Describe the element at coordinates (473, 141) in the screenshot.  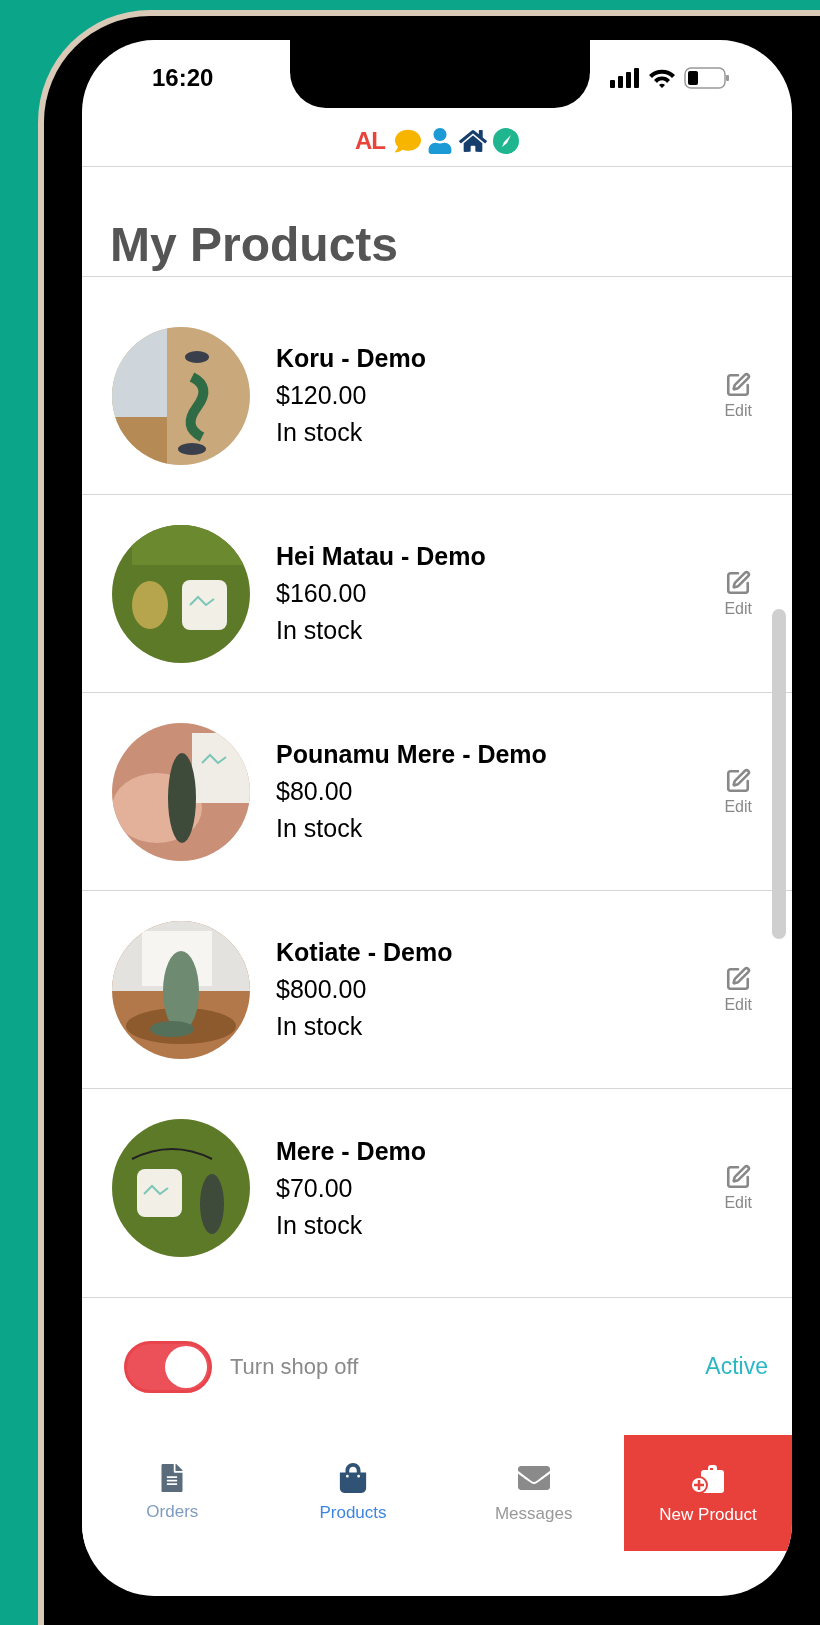
I see `home-icon` at that location.